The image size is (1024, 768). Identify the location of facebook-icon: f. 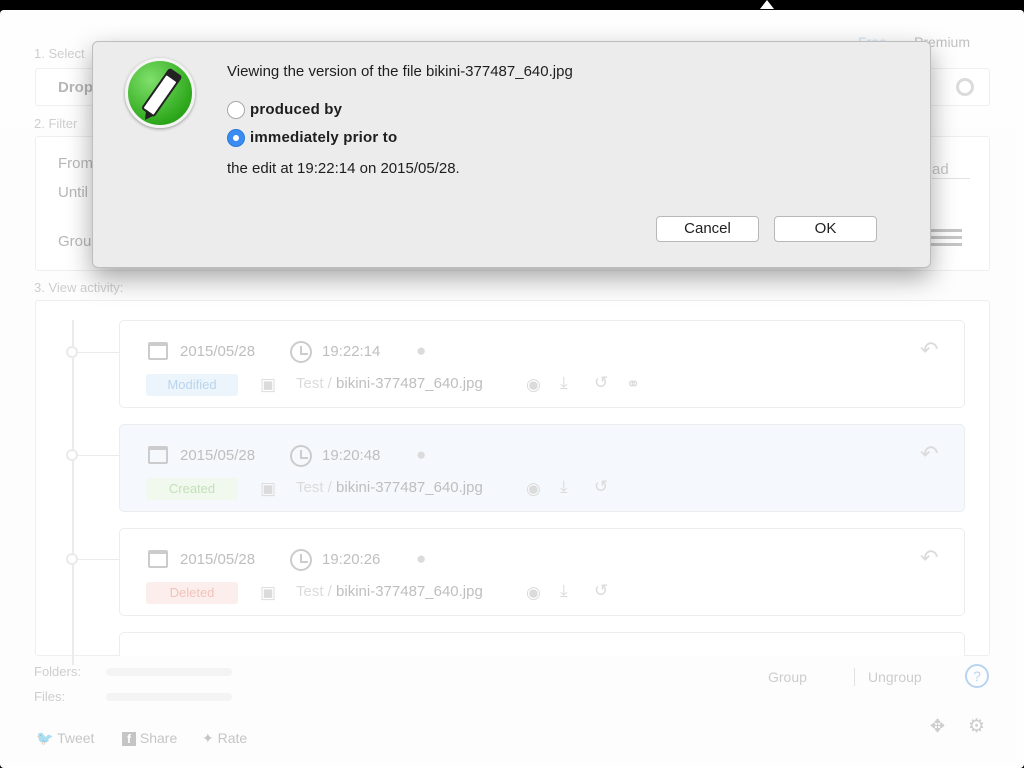
(129, 739).